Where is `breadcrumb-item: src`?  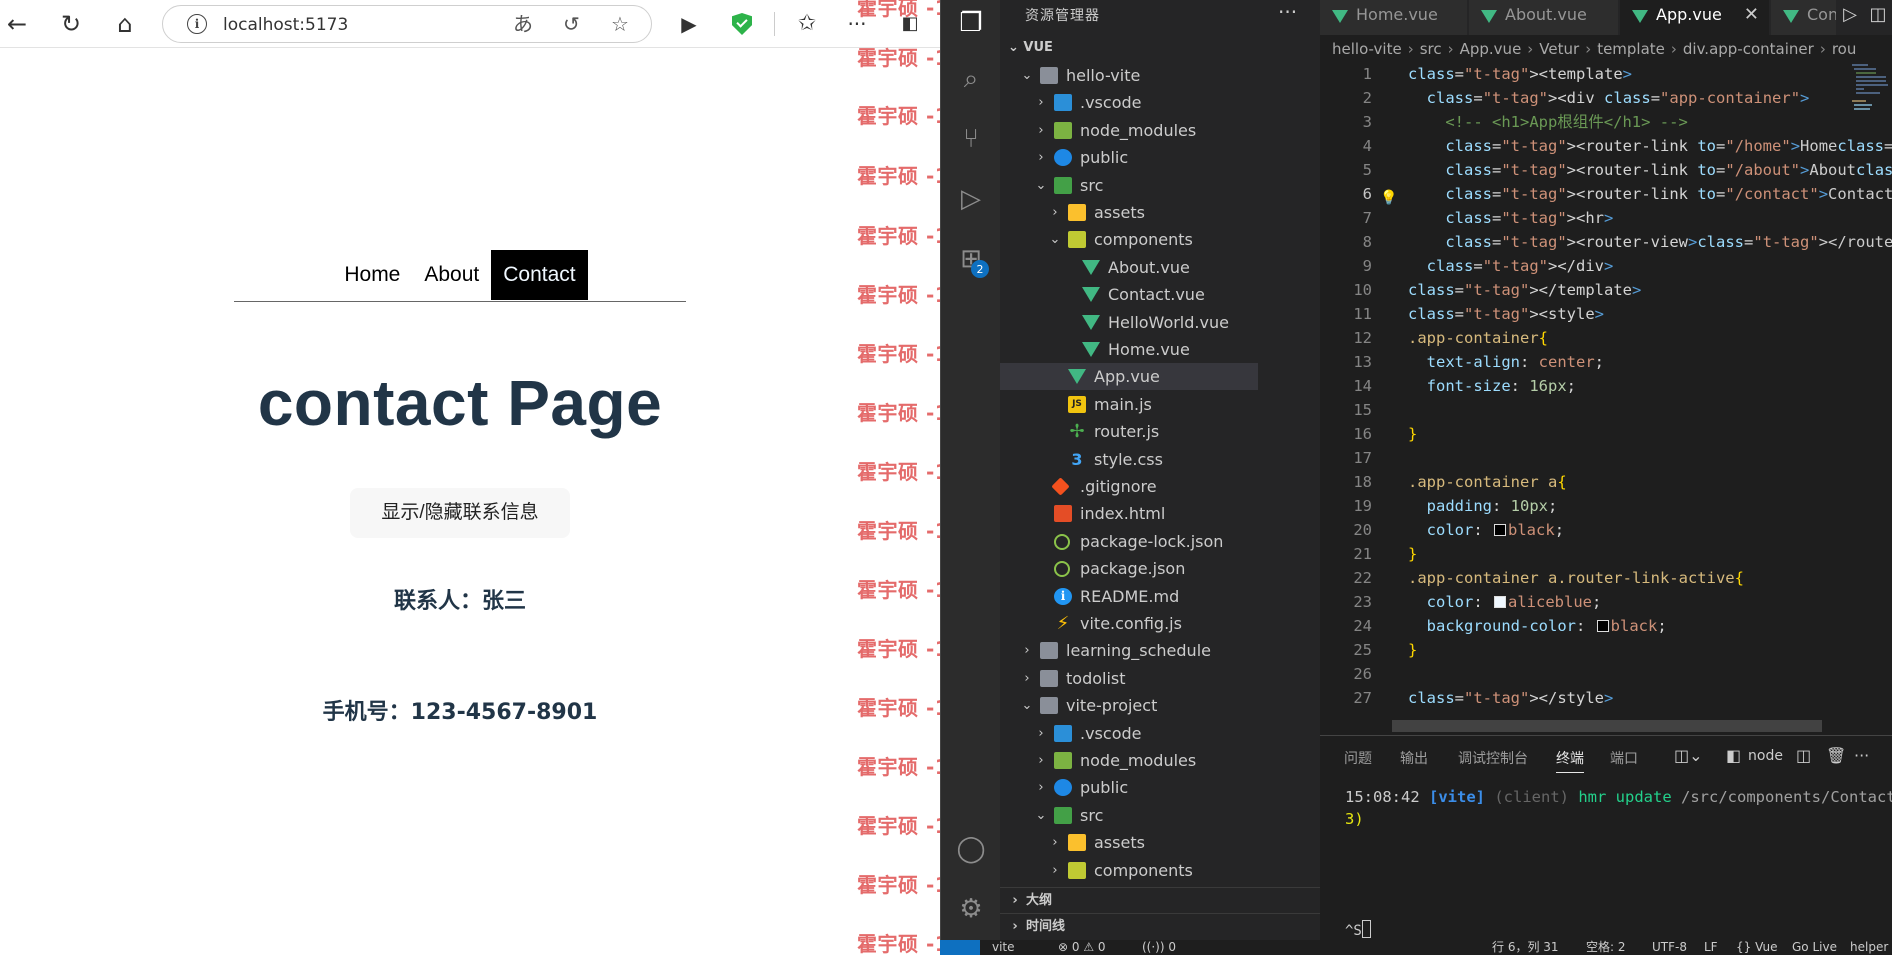 breadcrumb-item: src is located at coordinates (1431, 49).